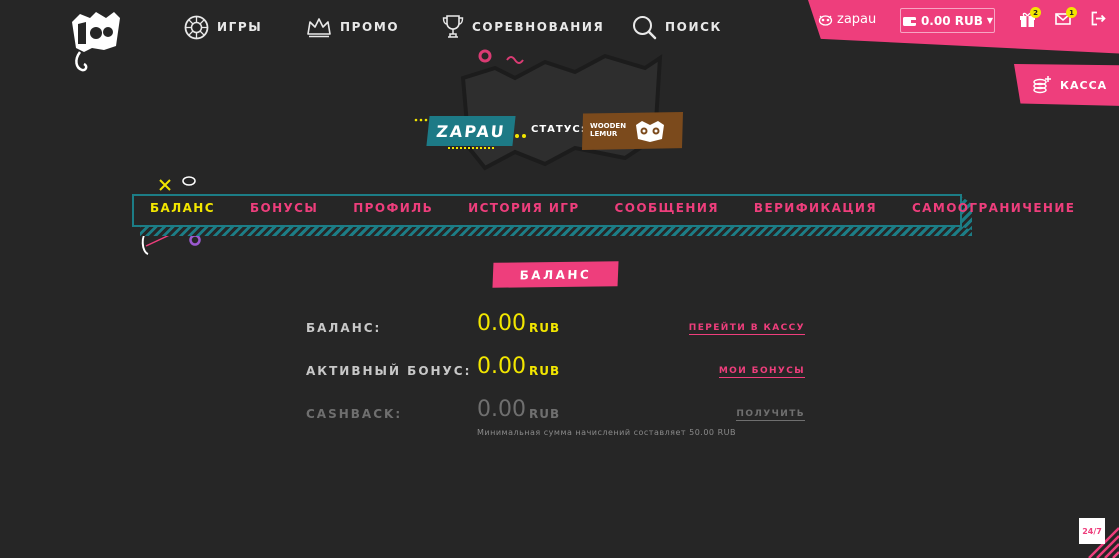 The height and width of the screenshot is (558, 1119). What do you see at coordinates (909, 21) in the screenshot?
I see `wallet-icon` at bounding box center [909, 21].